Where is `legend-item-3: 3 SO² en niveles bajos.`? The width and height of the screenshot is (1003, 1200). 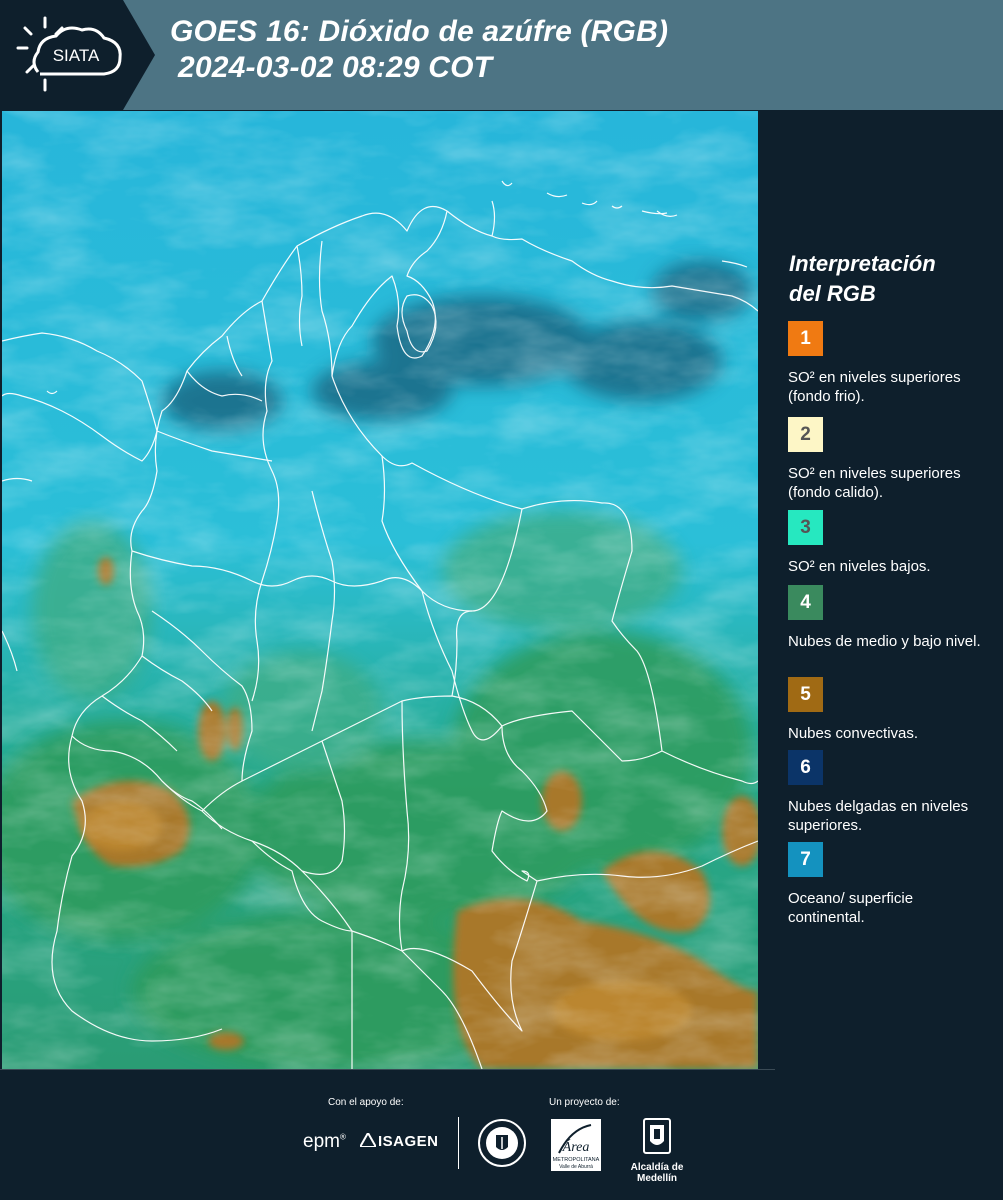 legend-item-3: 3 SO² en niveles bajos. is located at coordinates (890, 543).